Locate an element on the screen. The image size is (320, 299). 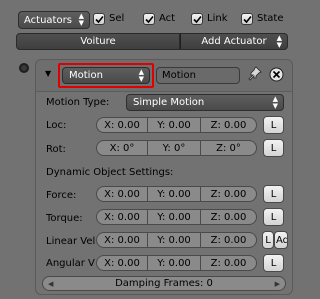
force-label: Force: is located at coordinates (61, 195).